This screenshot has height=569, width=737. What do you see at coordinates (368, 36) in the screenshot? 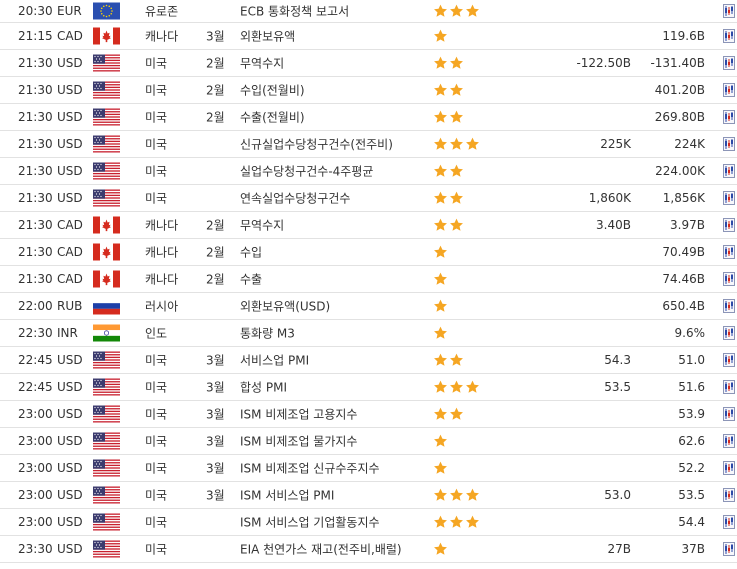
I see `table-row: 21:15 CAD 캐나다 3월 외환보유액 119.6B` at bounding box center [368, 36].